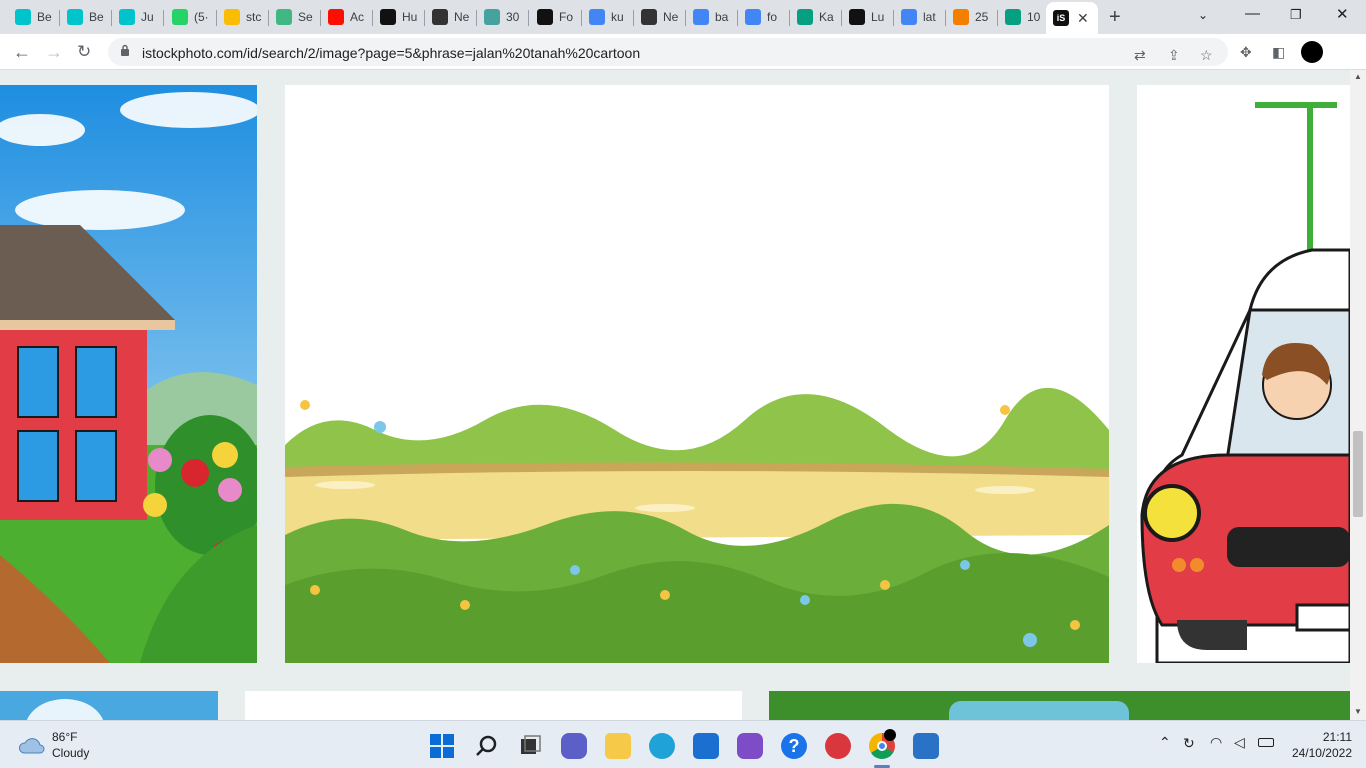  Describe the element at coordinates (683, 744) in the screenshot. I see `windows-taskbar: 86°F Cloudy ? ⌃ ↻ ◠ ◁ 21:11 24/10/2022` at that location.